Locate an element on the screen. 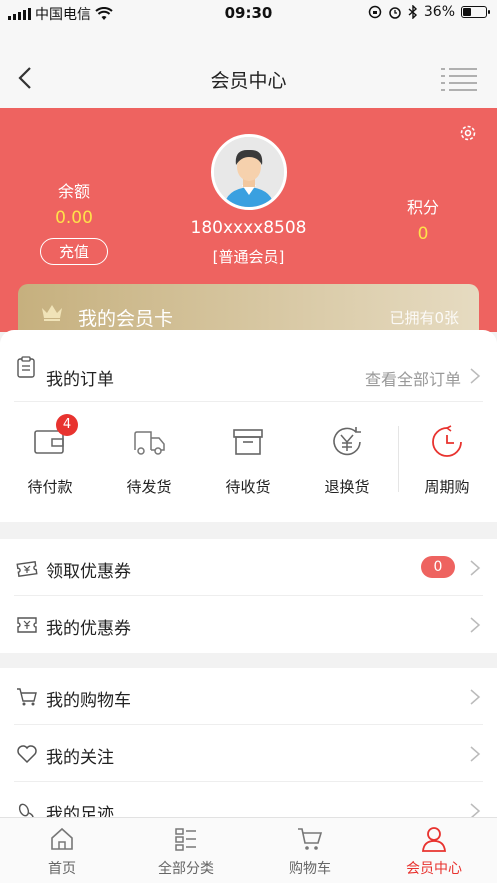 The image size is (497, 883). my-follows-label: 我的关注 is located at coordinates (80, 758).